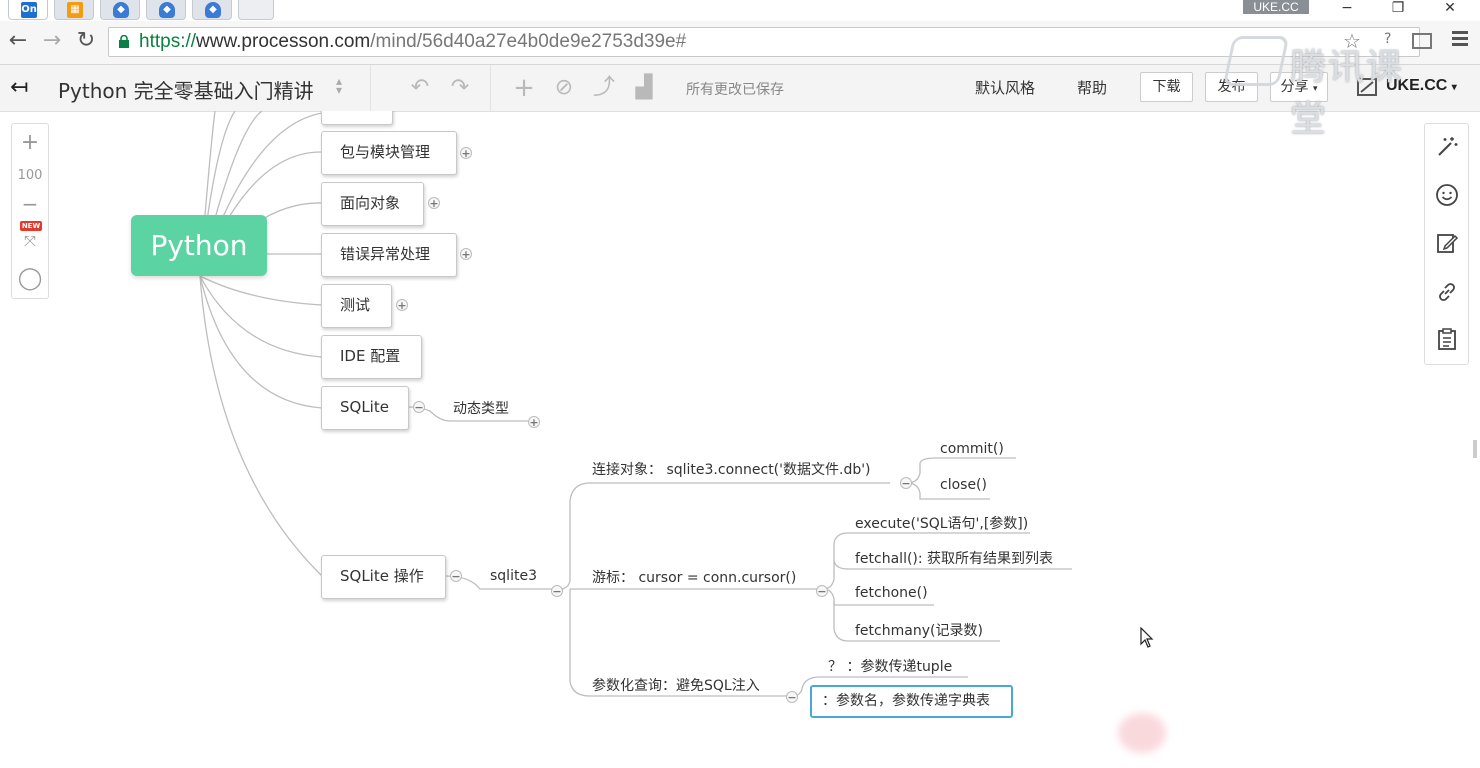  Describe the element at coordinates (30, 175) in the screenshot. I see `zoom-level: 100` at that location.